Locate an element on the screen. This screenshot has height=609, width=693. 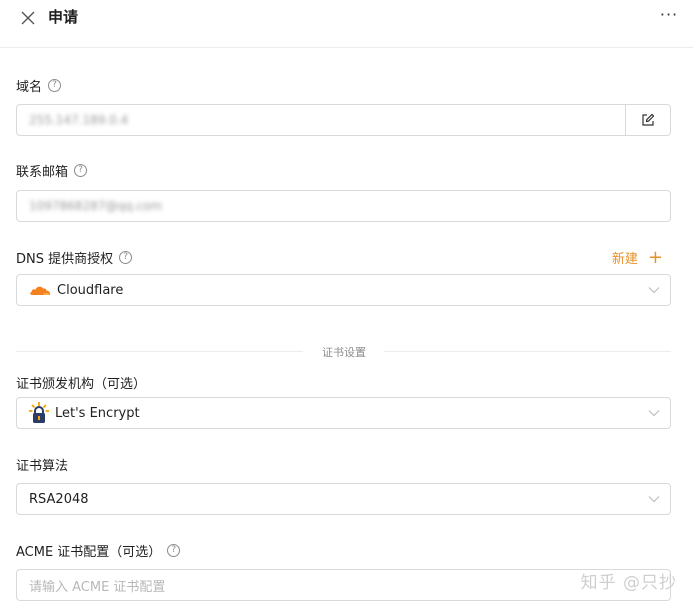
dns-label: DNS 提供商授权 is located at coordinates (65, 259).